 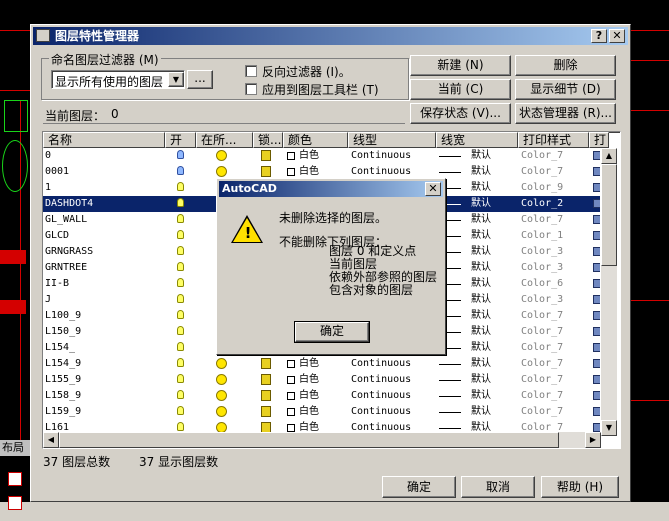 What do you see at coordinates (309, 440) in the screenshot?
I see `horizontal-scroll-thumb` at bounding box center [309, 440].